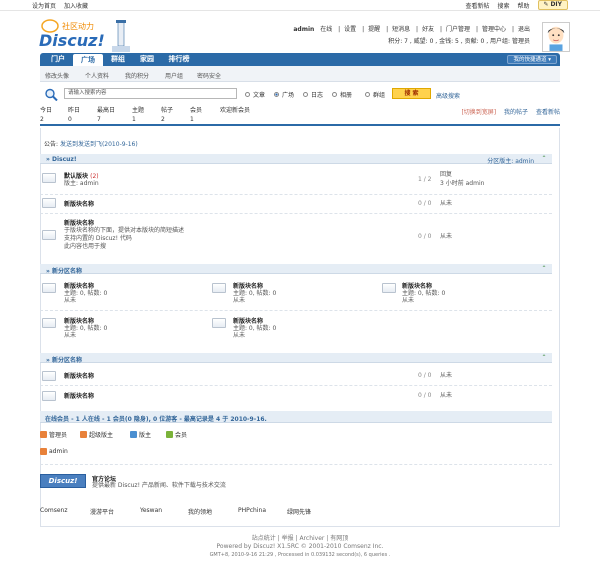  Describe the element at coordinates (58, 59) in the screenshot. I see `nav-portal: 门户` at that location.